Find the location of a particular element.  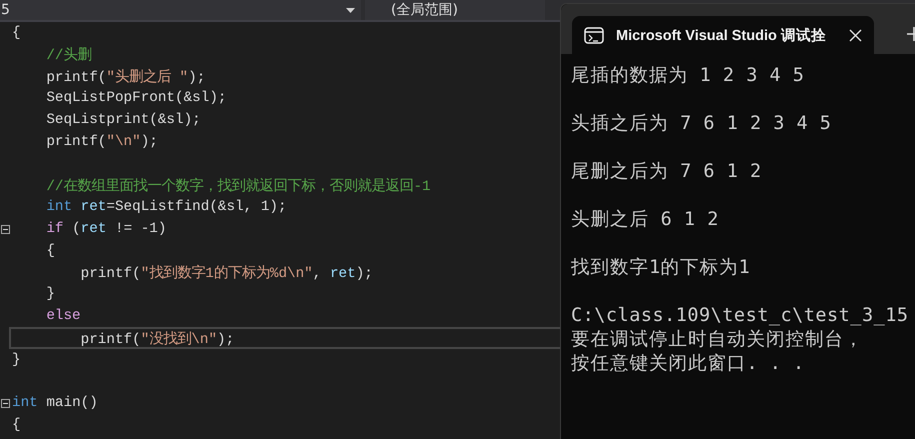

code-line: SeqListPopFront(&sl); is located at coordinates (135, 98).